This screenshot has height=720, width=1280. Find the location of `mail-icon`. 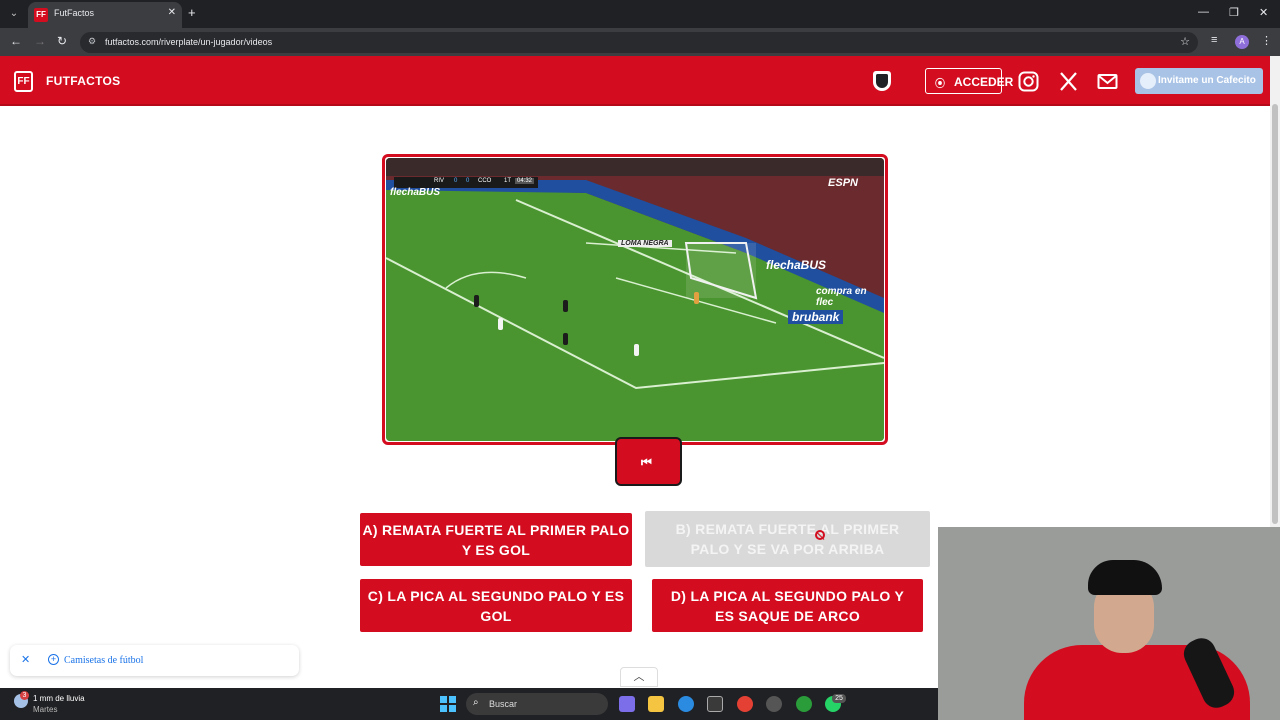

mail-icon is located at coordinates (1107, 81).